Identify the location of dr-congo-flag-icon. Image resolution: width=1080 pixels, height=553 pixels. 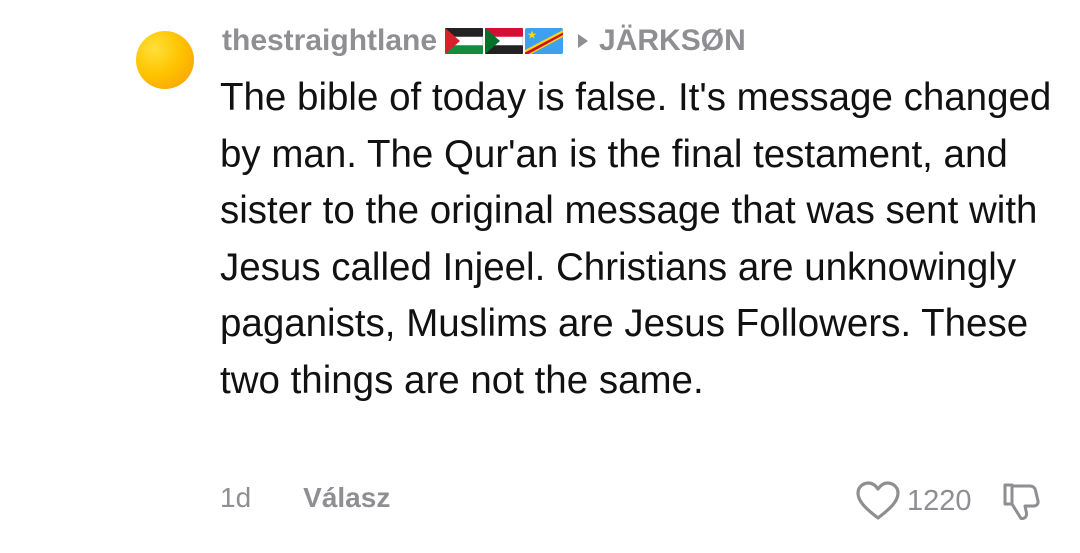
(544, 41).